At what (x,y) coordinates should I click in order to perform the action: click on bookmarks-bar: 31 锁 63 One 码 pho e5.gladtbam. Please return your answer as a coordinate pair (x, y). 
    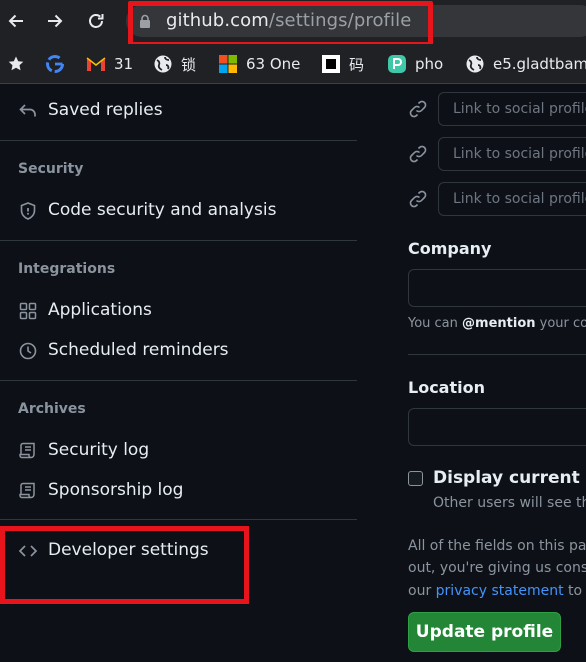
    Looking at the image, I should click on (293, 64).